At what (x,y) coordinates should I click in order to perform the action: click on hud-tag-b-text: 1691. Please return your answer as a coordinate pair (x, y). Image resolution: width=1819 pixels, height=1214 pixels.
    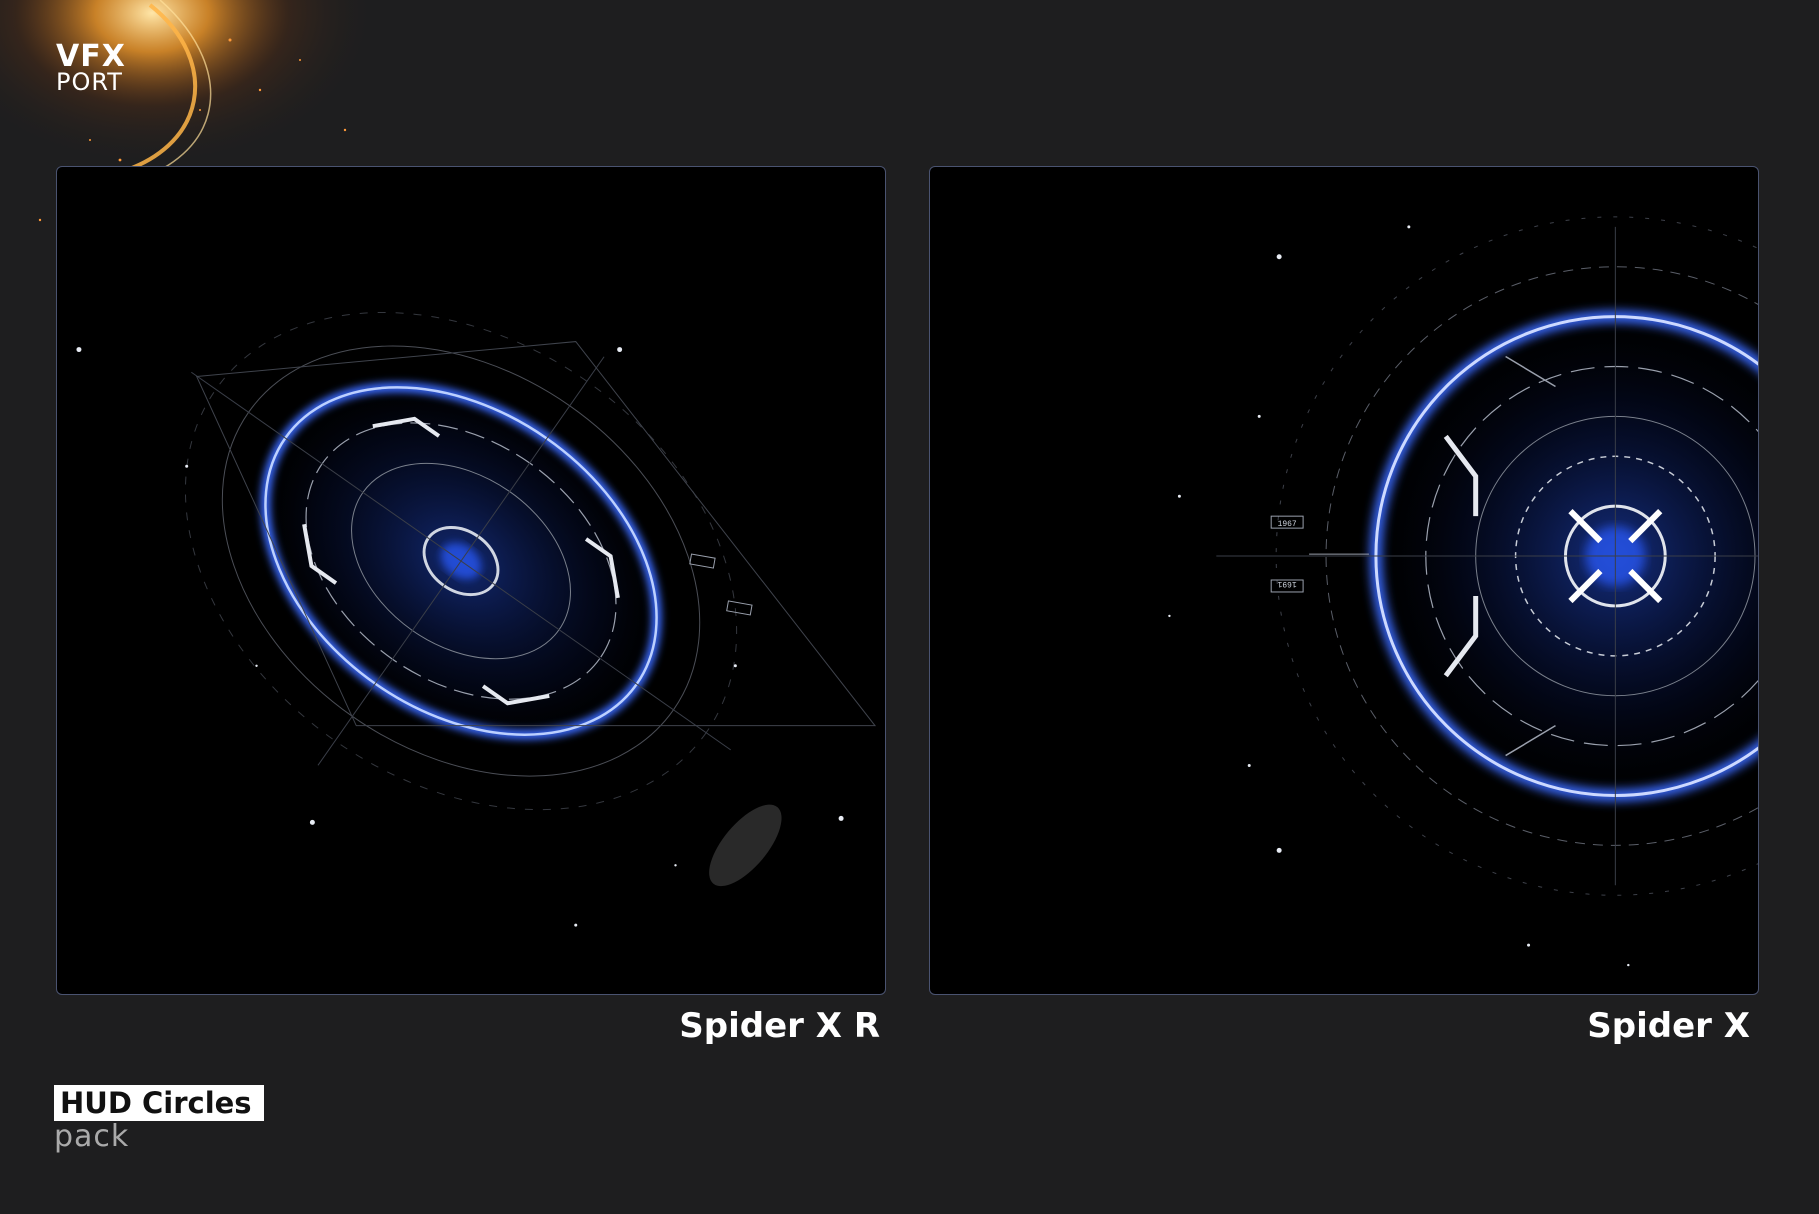
    Looking at the image, I should click on (1286, 583).